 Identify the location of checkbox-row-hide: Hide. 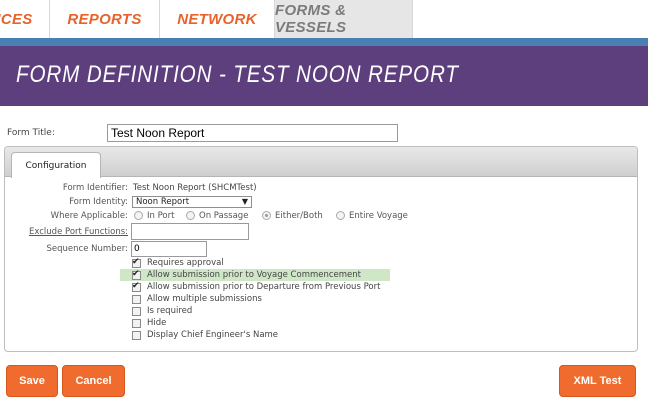
(143, 323).